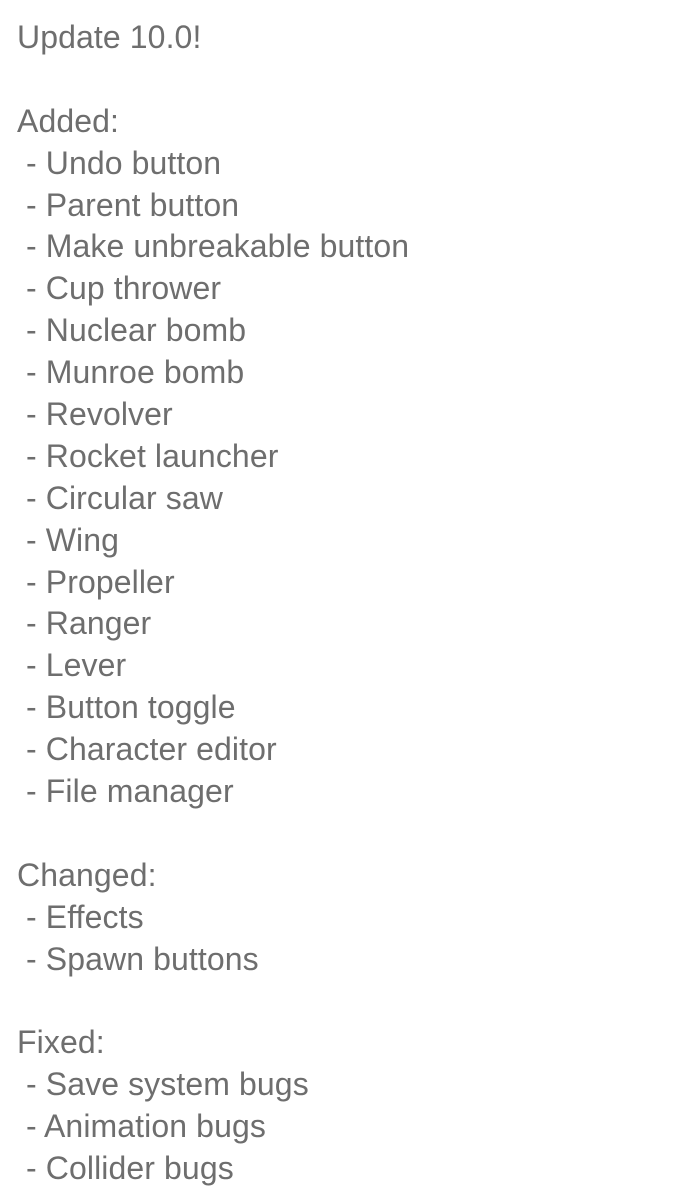 The height and width of the screenshot is (1200, 700). What do you see at coordinates (68, 120) in the screenshot?
I see `added-heading: Added:` at bounding box center [68, 120].